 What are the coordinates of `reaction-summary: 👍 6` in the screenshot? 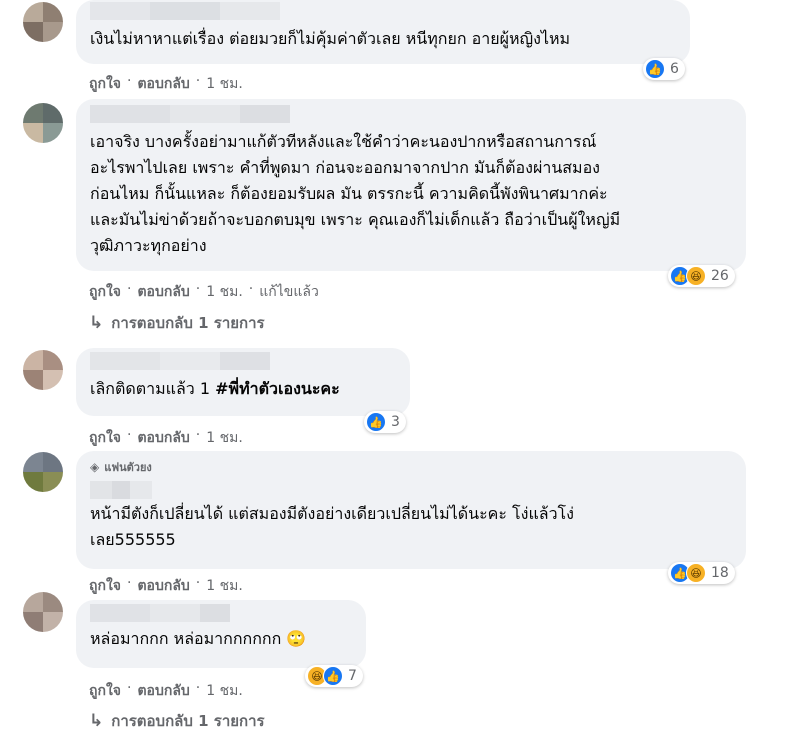 It's located at (664, 69).